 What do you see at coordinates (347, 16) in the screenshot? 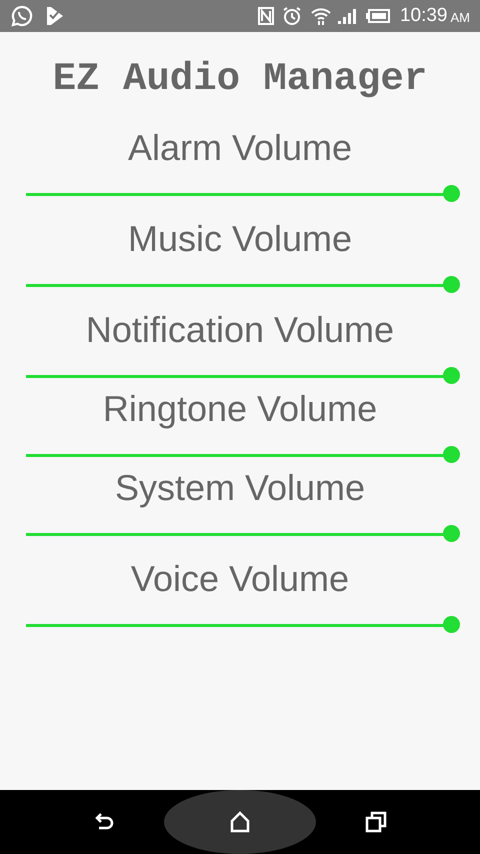
I see `signal-icon` at bounding box center [347, 16].